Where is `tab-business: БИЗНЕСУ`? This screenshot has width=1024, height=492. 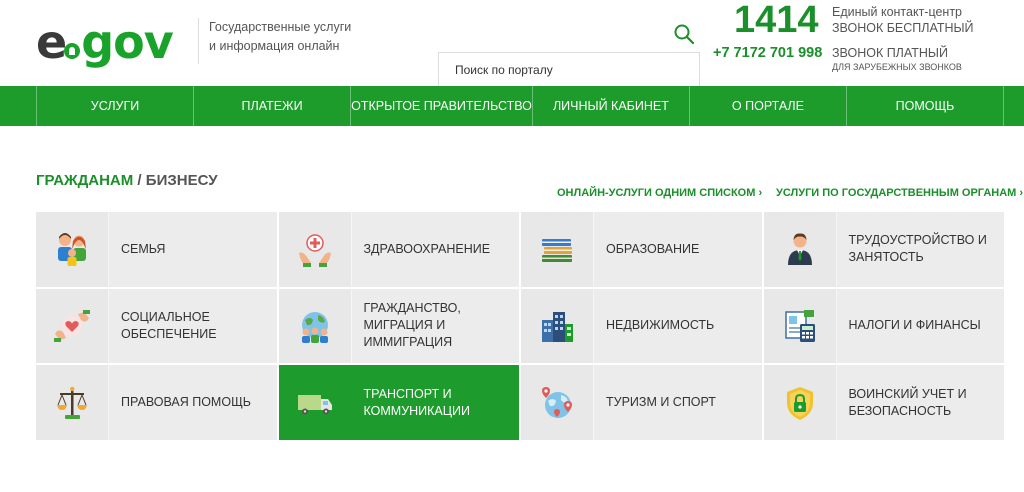
tab-business: БИЗНЕСУ is located at coordinates (182, 180).